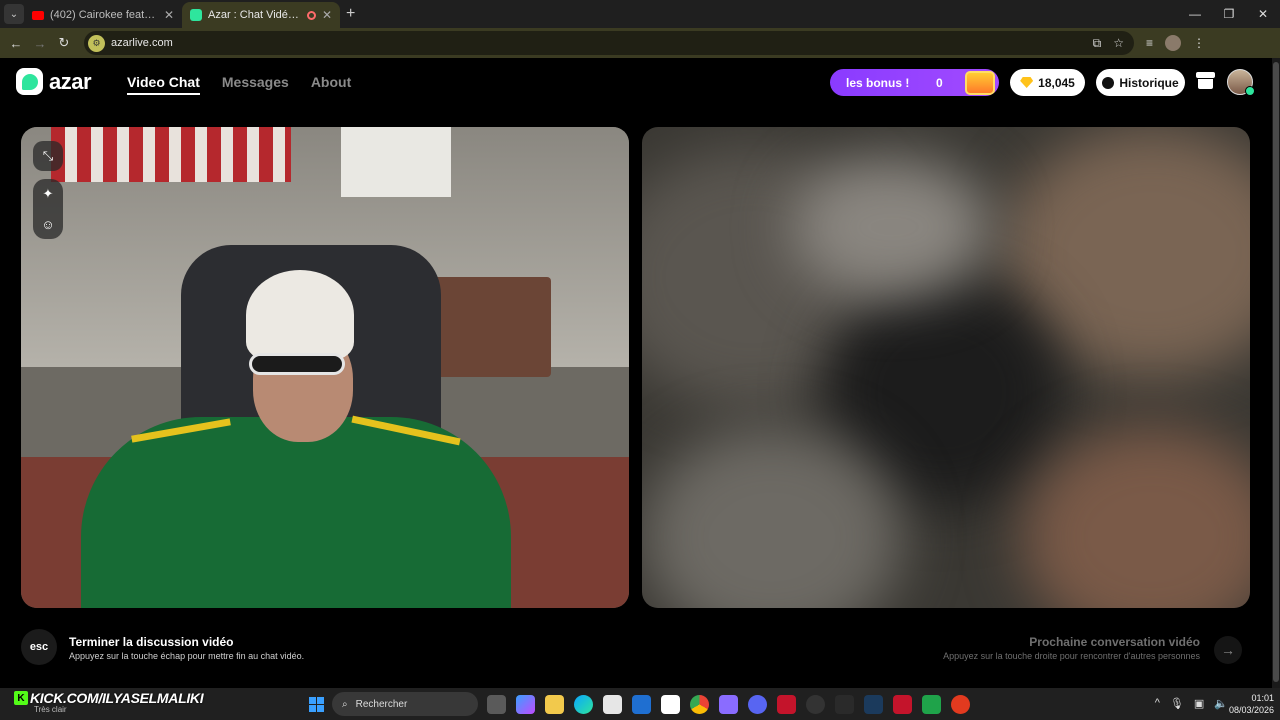  Describe the element at coordinates (609, 43) in the screenshot. I see `omnibox: ⚙ azarlive.com ⧉ ☆` at that location.